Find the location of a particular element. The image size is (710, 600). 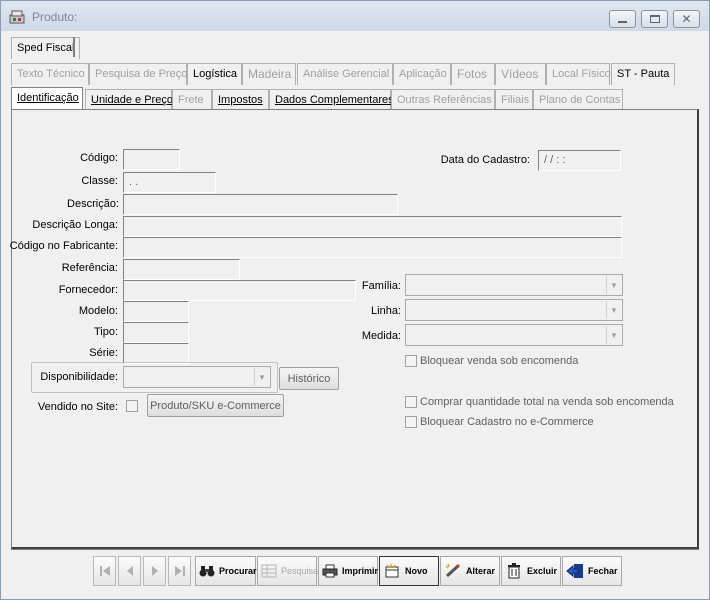

tab-frete: Frete is located at coordinates (192, 100).